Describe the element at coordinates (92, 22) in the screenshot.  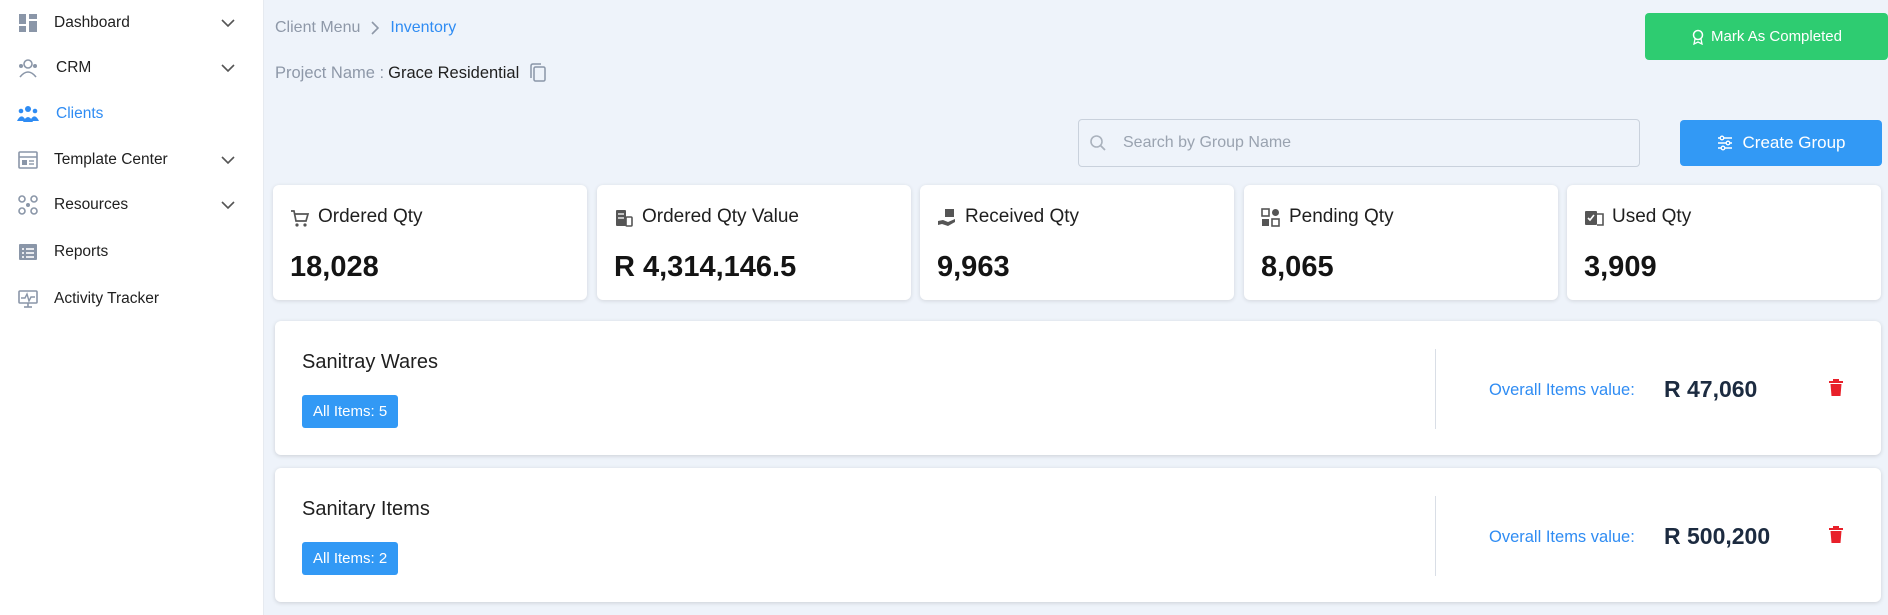
I see `sidebar-item-label: Dashboard` at that location.